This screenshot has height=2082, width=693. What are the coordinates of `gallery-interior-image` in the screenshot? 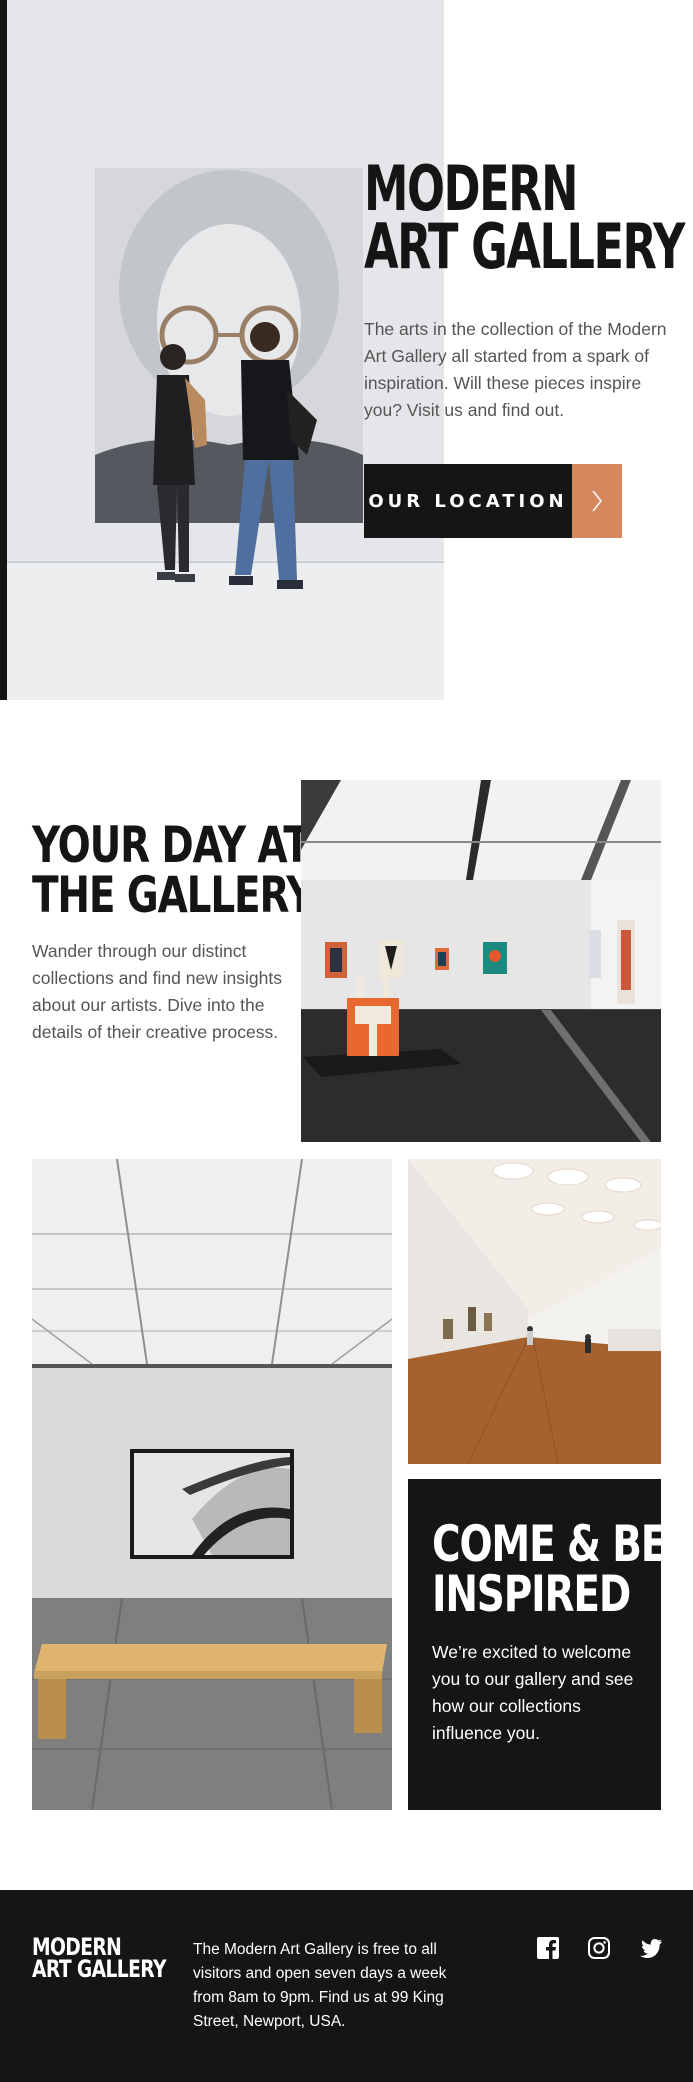 It's located at (481, 961).